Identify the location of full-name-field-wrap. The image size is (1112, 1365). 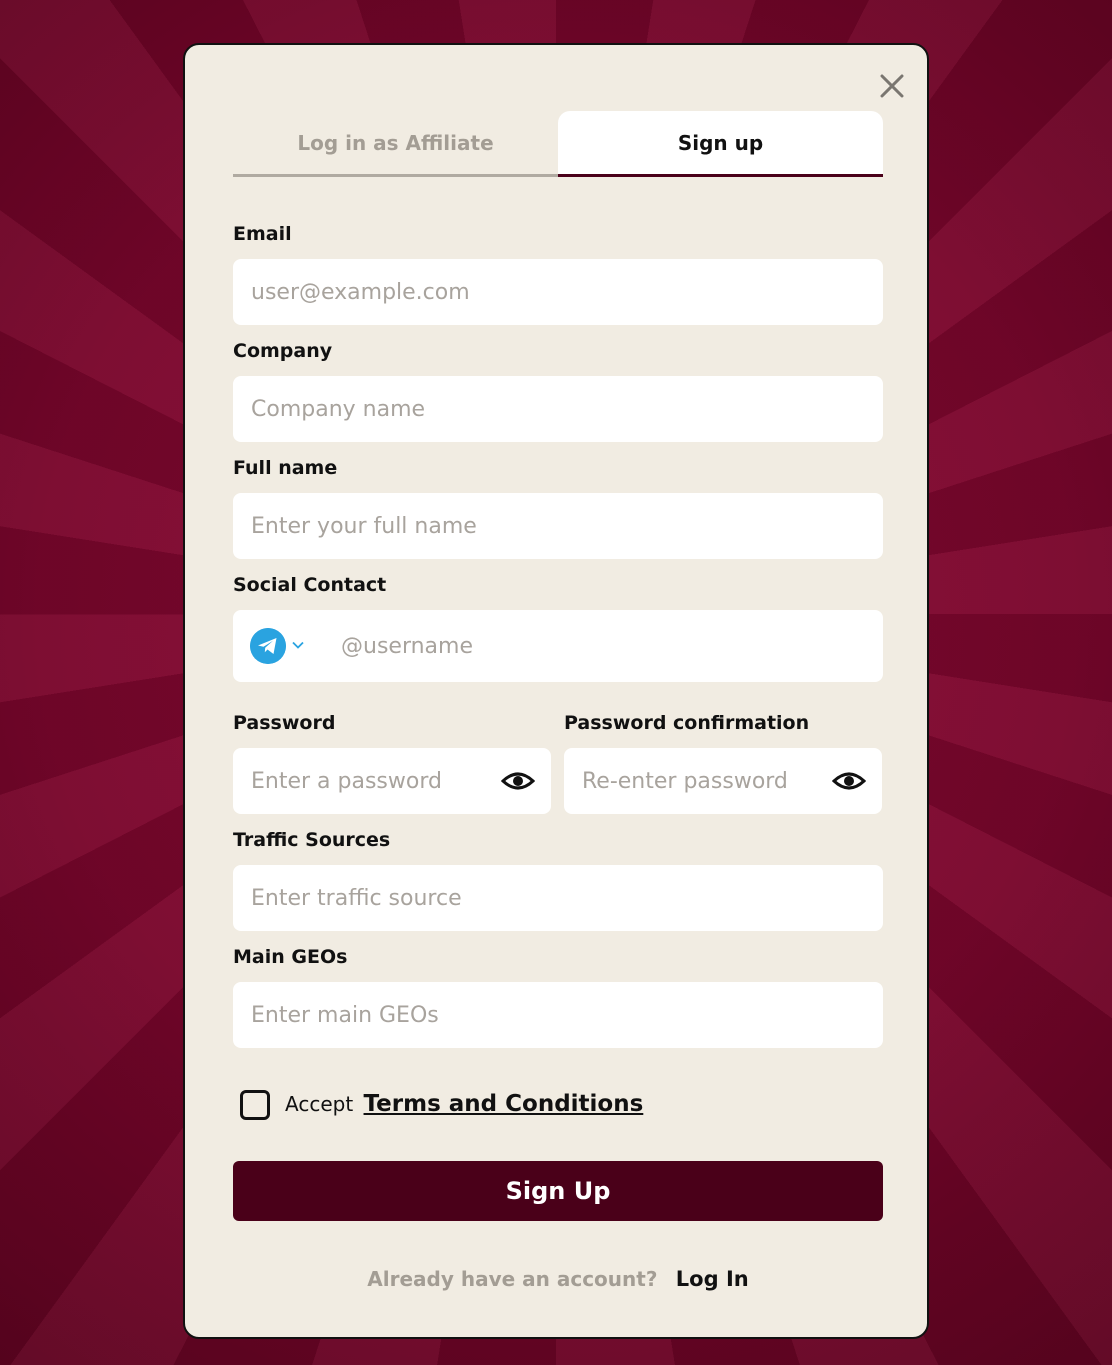
(558, 526).